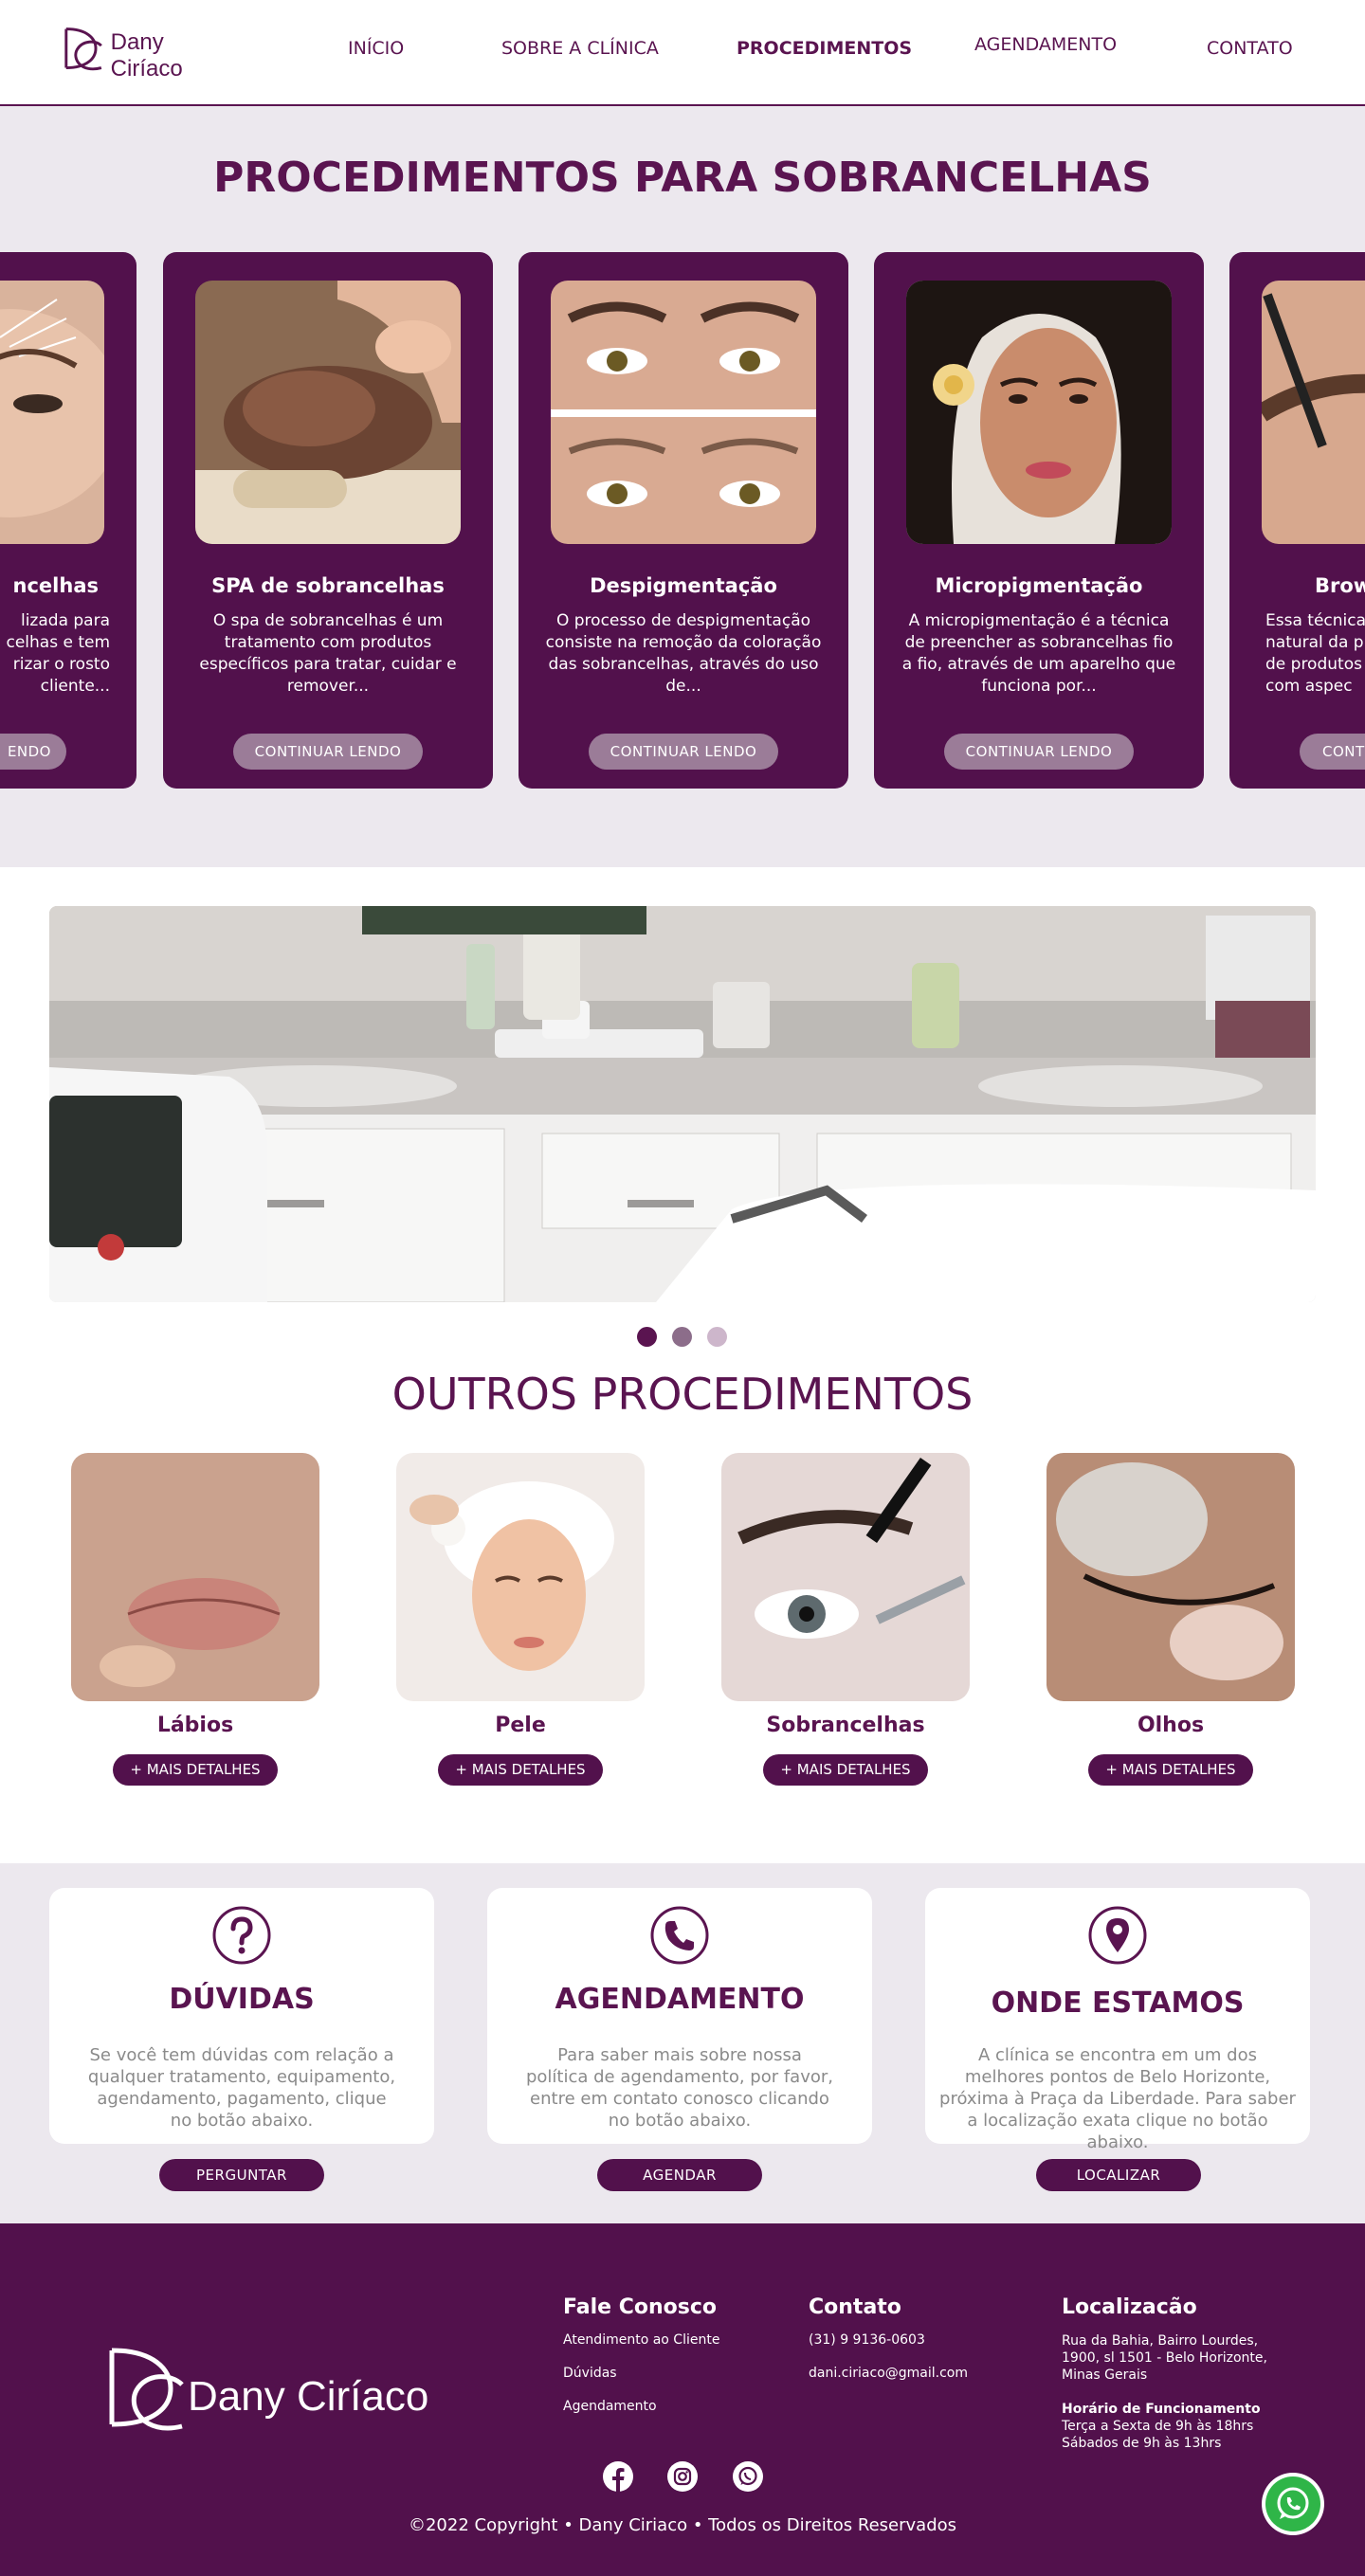 The image size is (1365, 2576). What do you see at coordinates (55, 585) in the screenshot?
I see `procedure-title: ncelhas` at bounding box center [55, 585].